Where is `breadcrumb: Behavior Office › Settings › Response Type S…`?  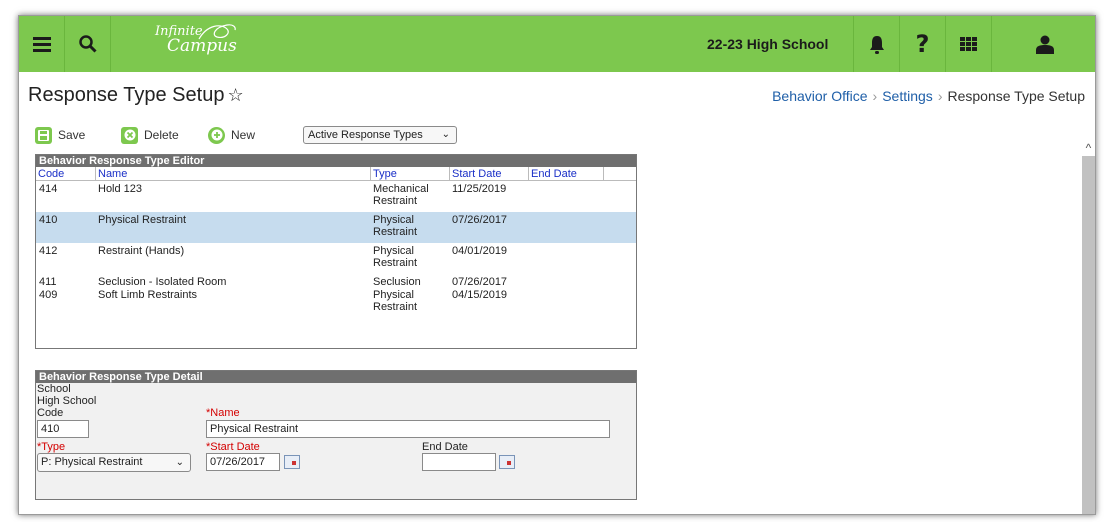 breadcrumb: Behavior Office › Settings › Response Type S… is located at coordinates (928, 96).